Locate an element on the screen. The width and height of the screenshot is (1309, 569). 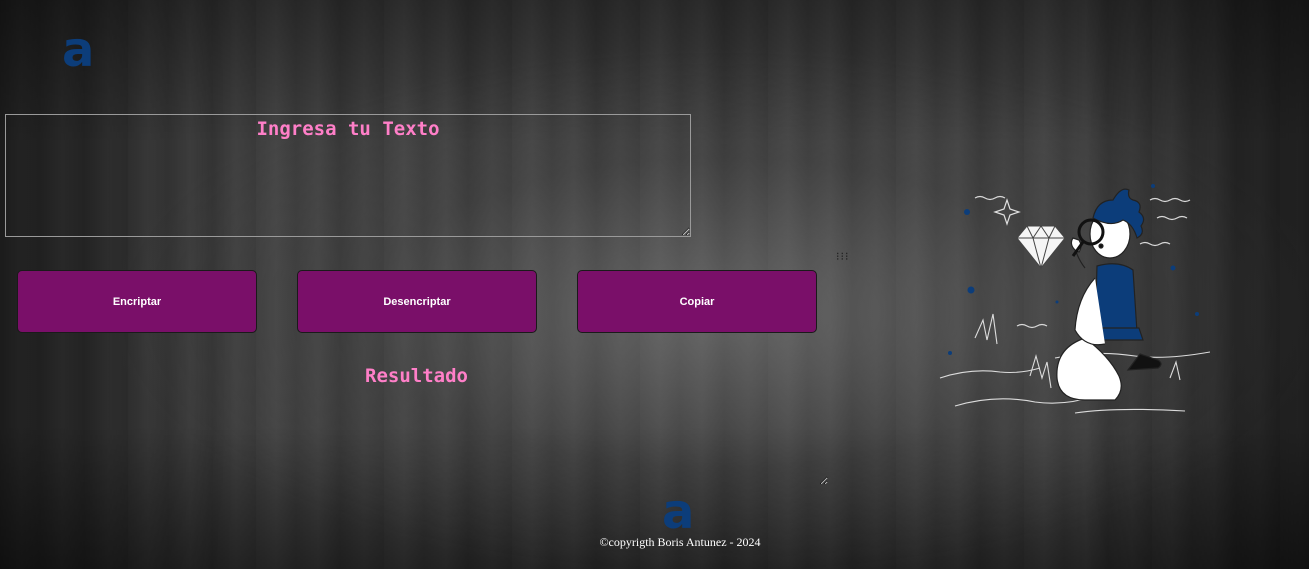
copyright-text: ©copyrigth Boris Antunez - 2024 is located at coordinates (680, 542).